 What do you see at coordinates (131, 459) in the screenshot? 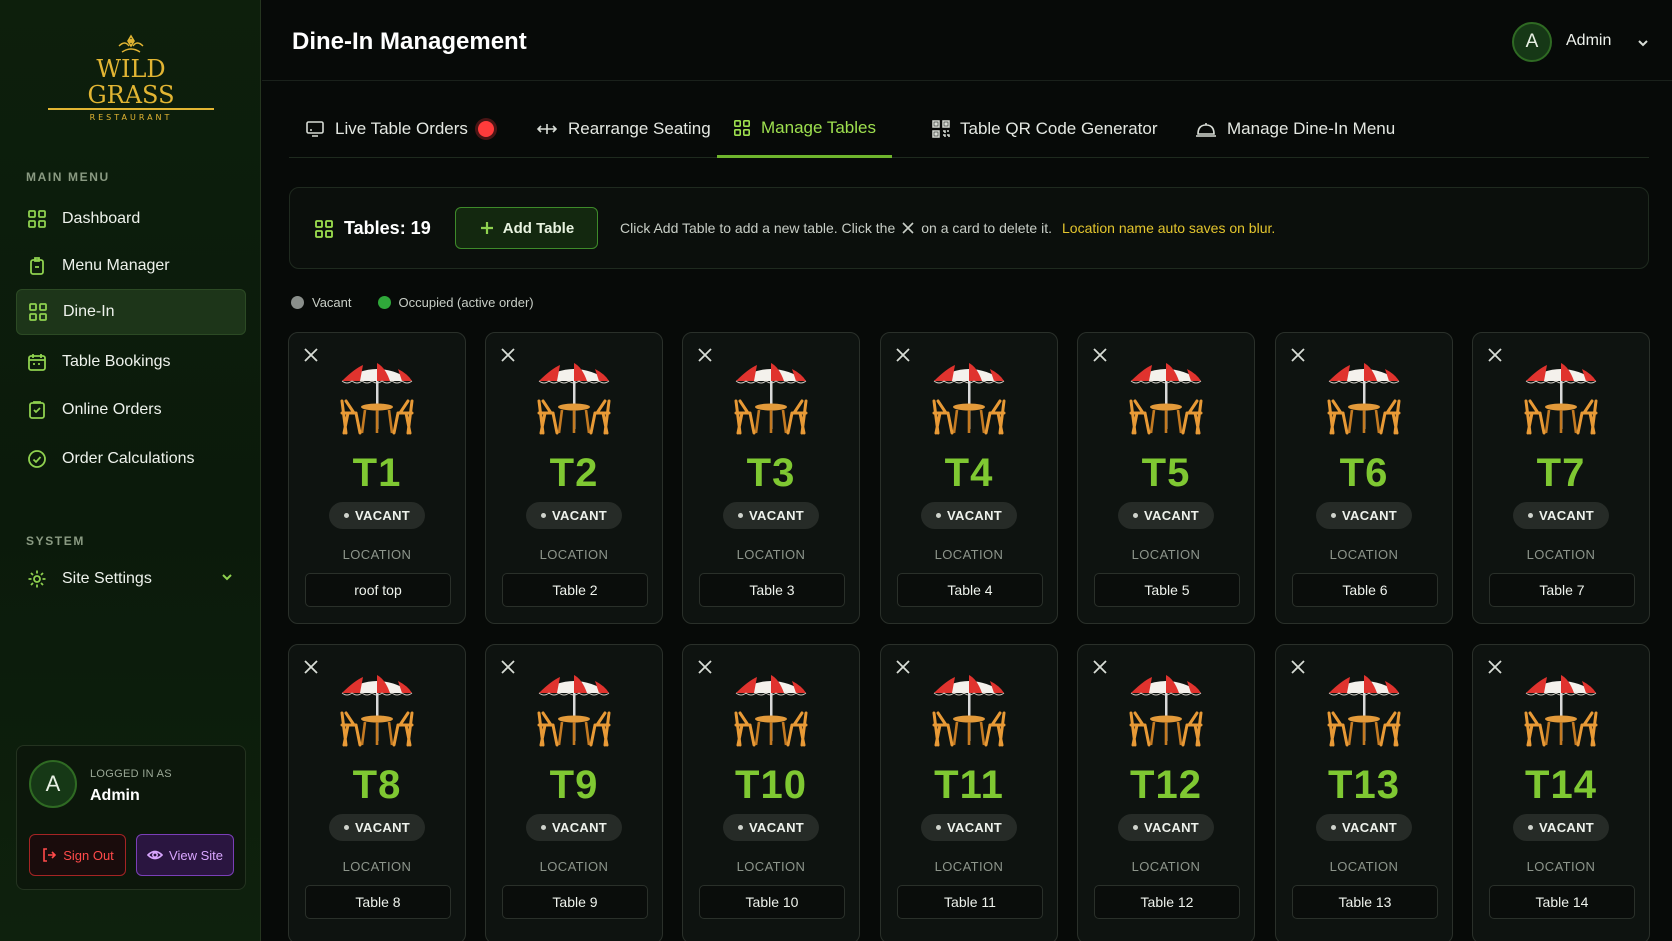
I see `sidebar-item-order-calculations: Order Calculations` at bounding box center [131, 459].